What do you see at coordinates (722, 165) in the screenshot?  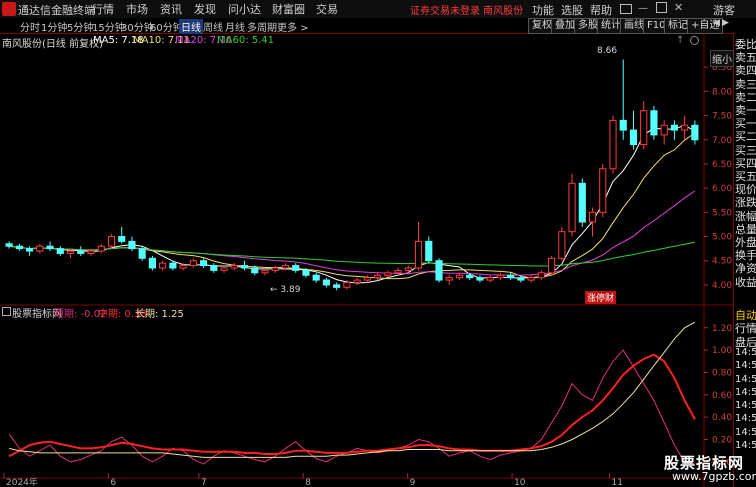 I see `price-tick-label: 6.50` at bounding box center [722, 165].